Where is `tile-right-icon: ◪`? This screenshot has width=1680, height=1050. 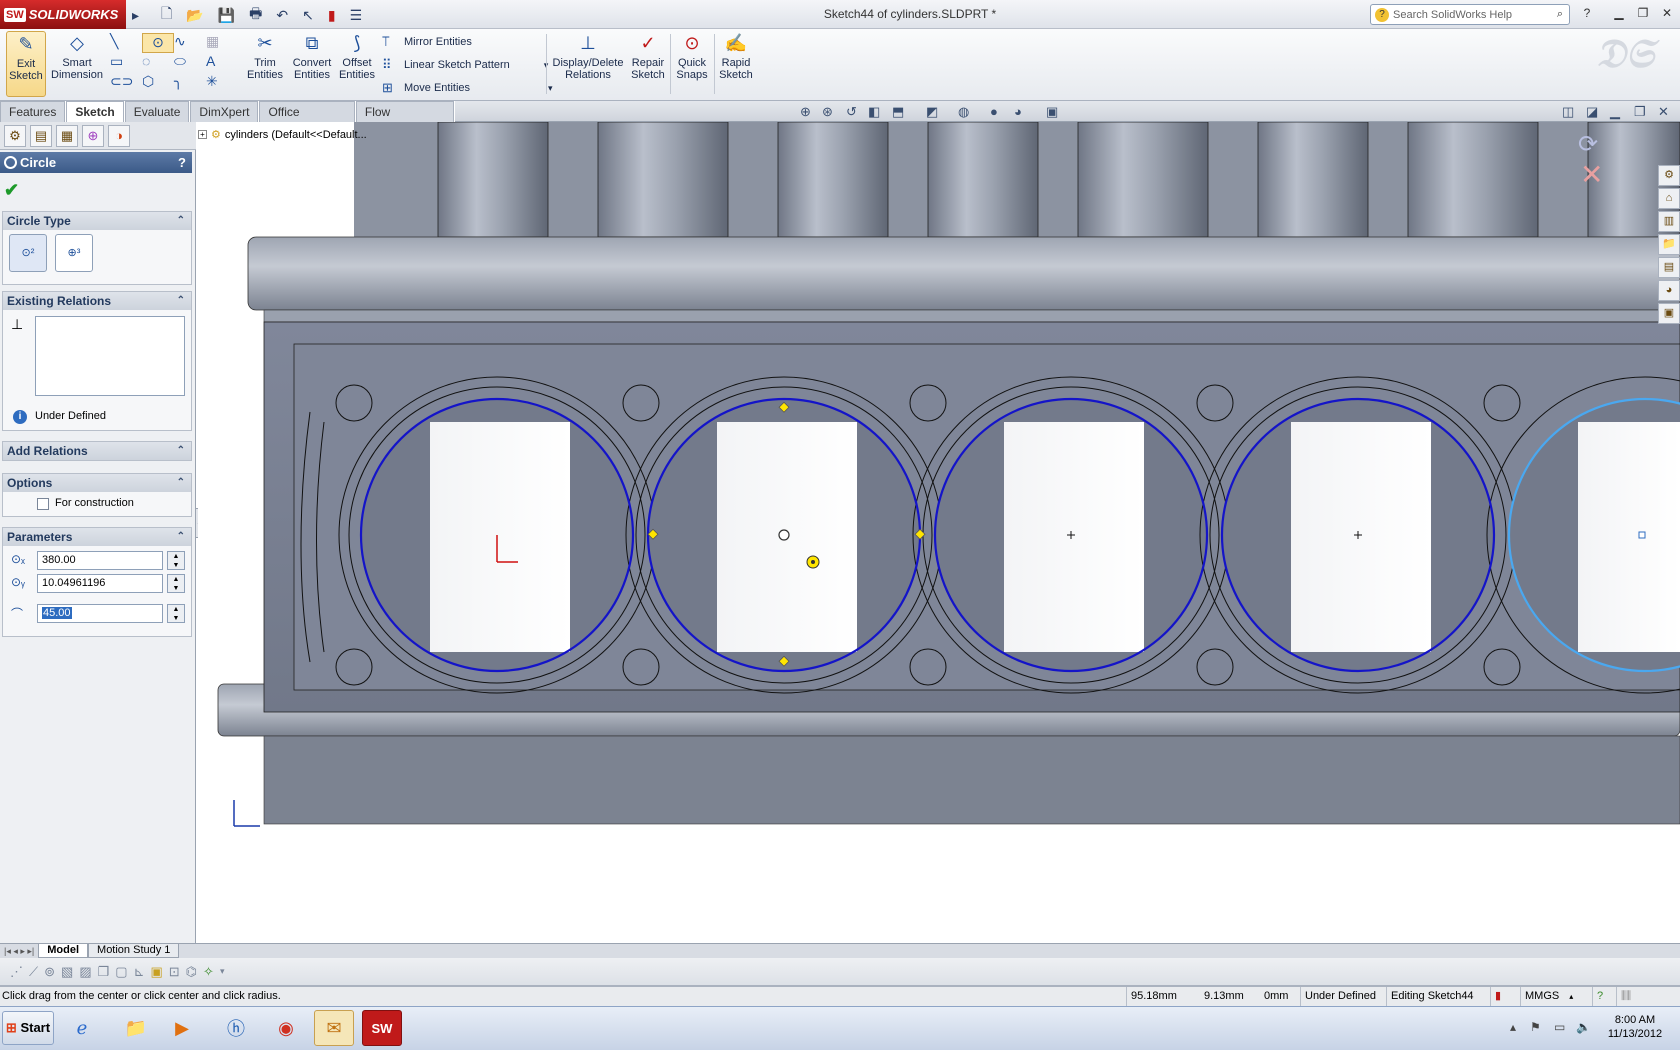
tile-right-icon: ◪ is located at coordinates (1592, 112).